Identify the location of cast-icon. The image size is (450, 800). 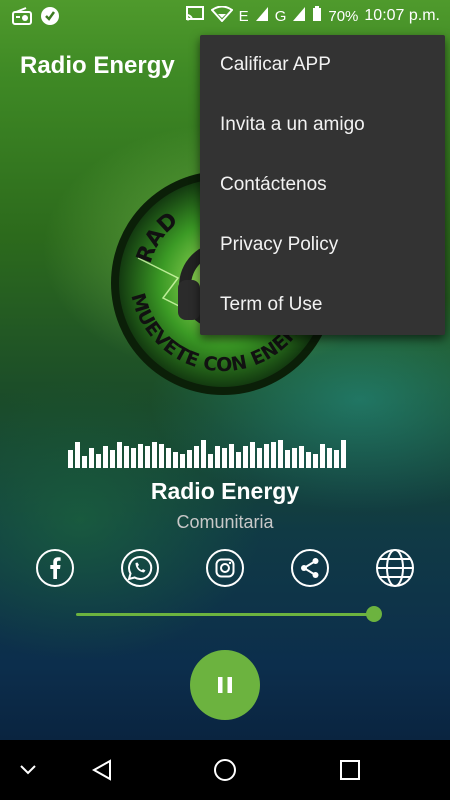
(195, 16).